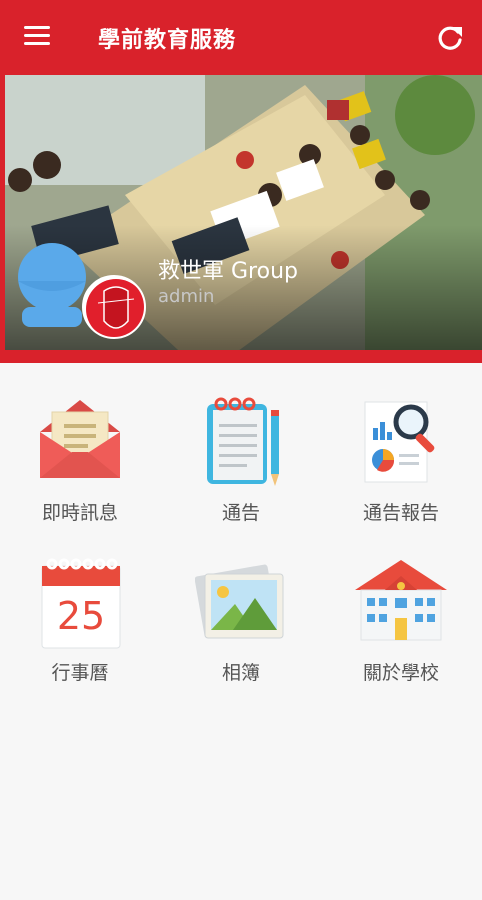 This screenshot has height=900, width=482. What do you see at coordinates (81, 616) in the screenshot?
I see `calendar-day: 25` at bounding box center [81, 616].